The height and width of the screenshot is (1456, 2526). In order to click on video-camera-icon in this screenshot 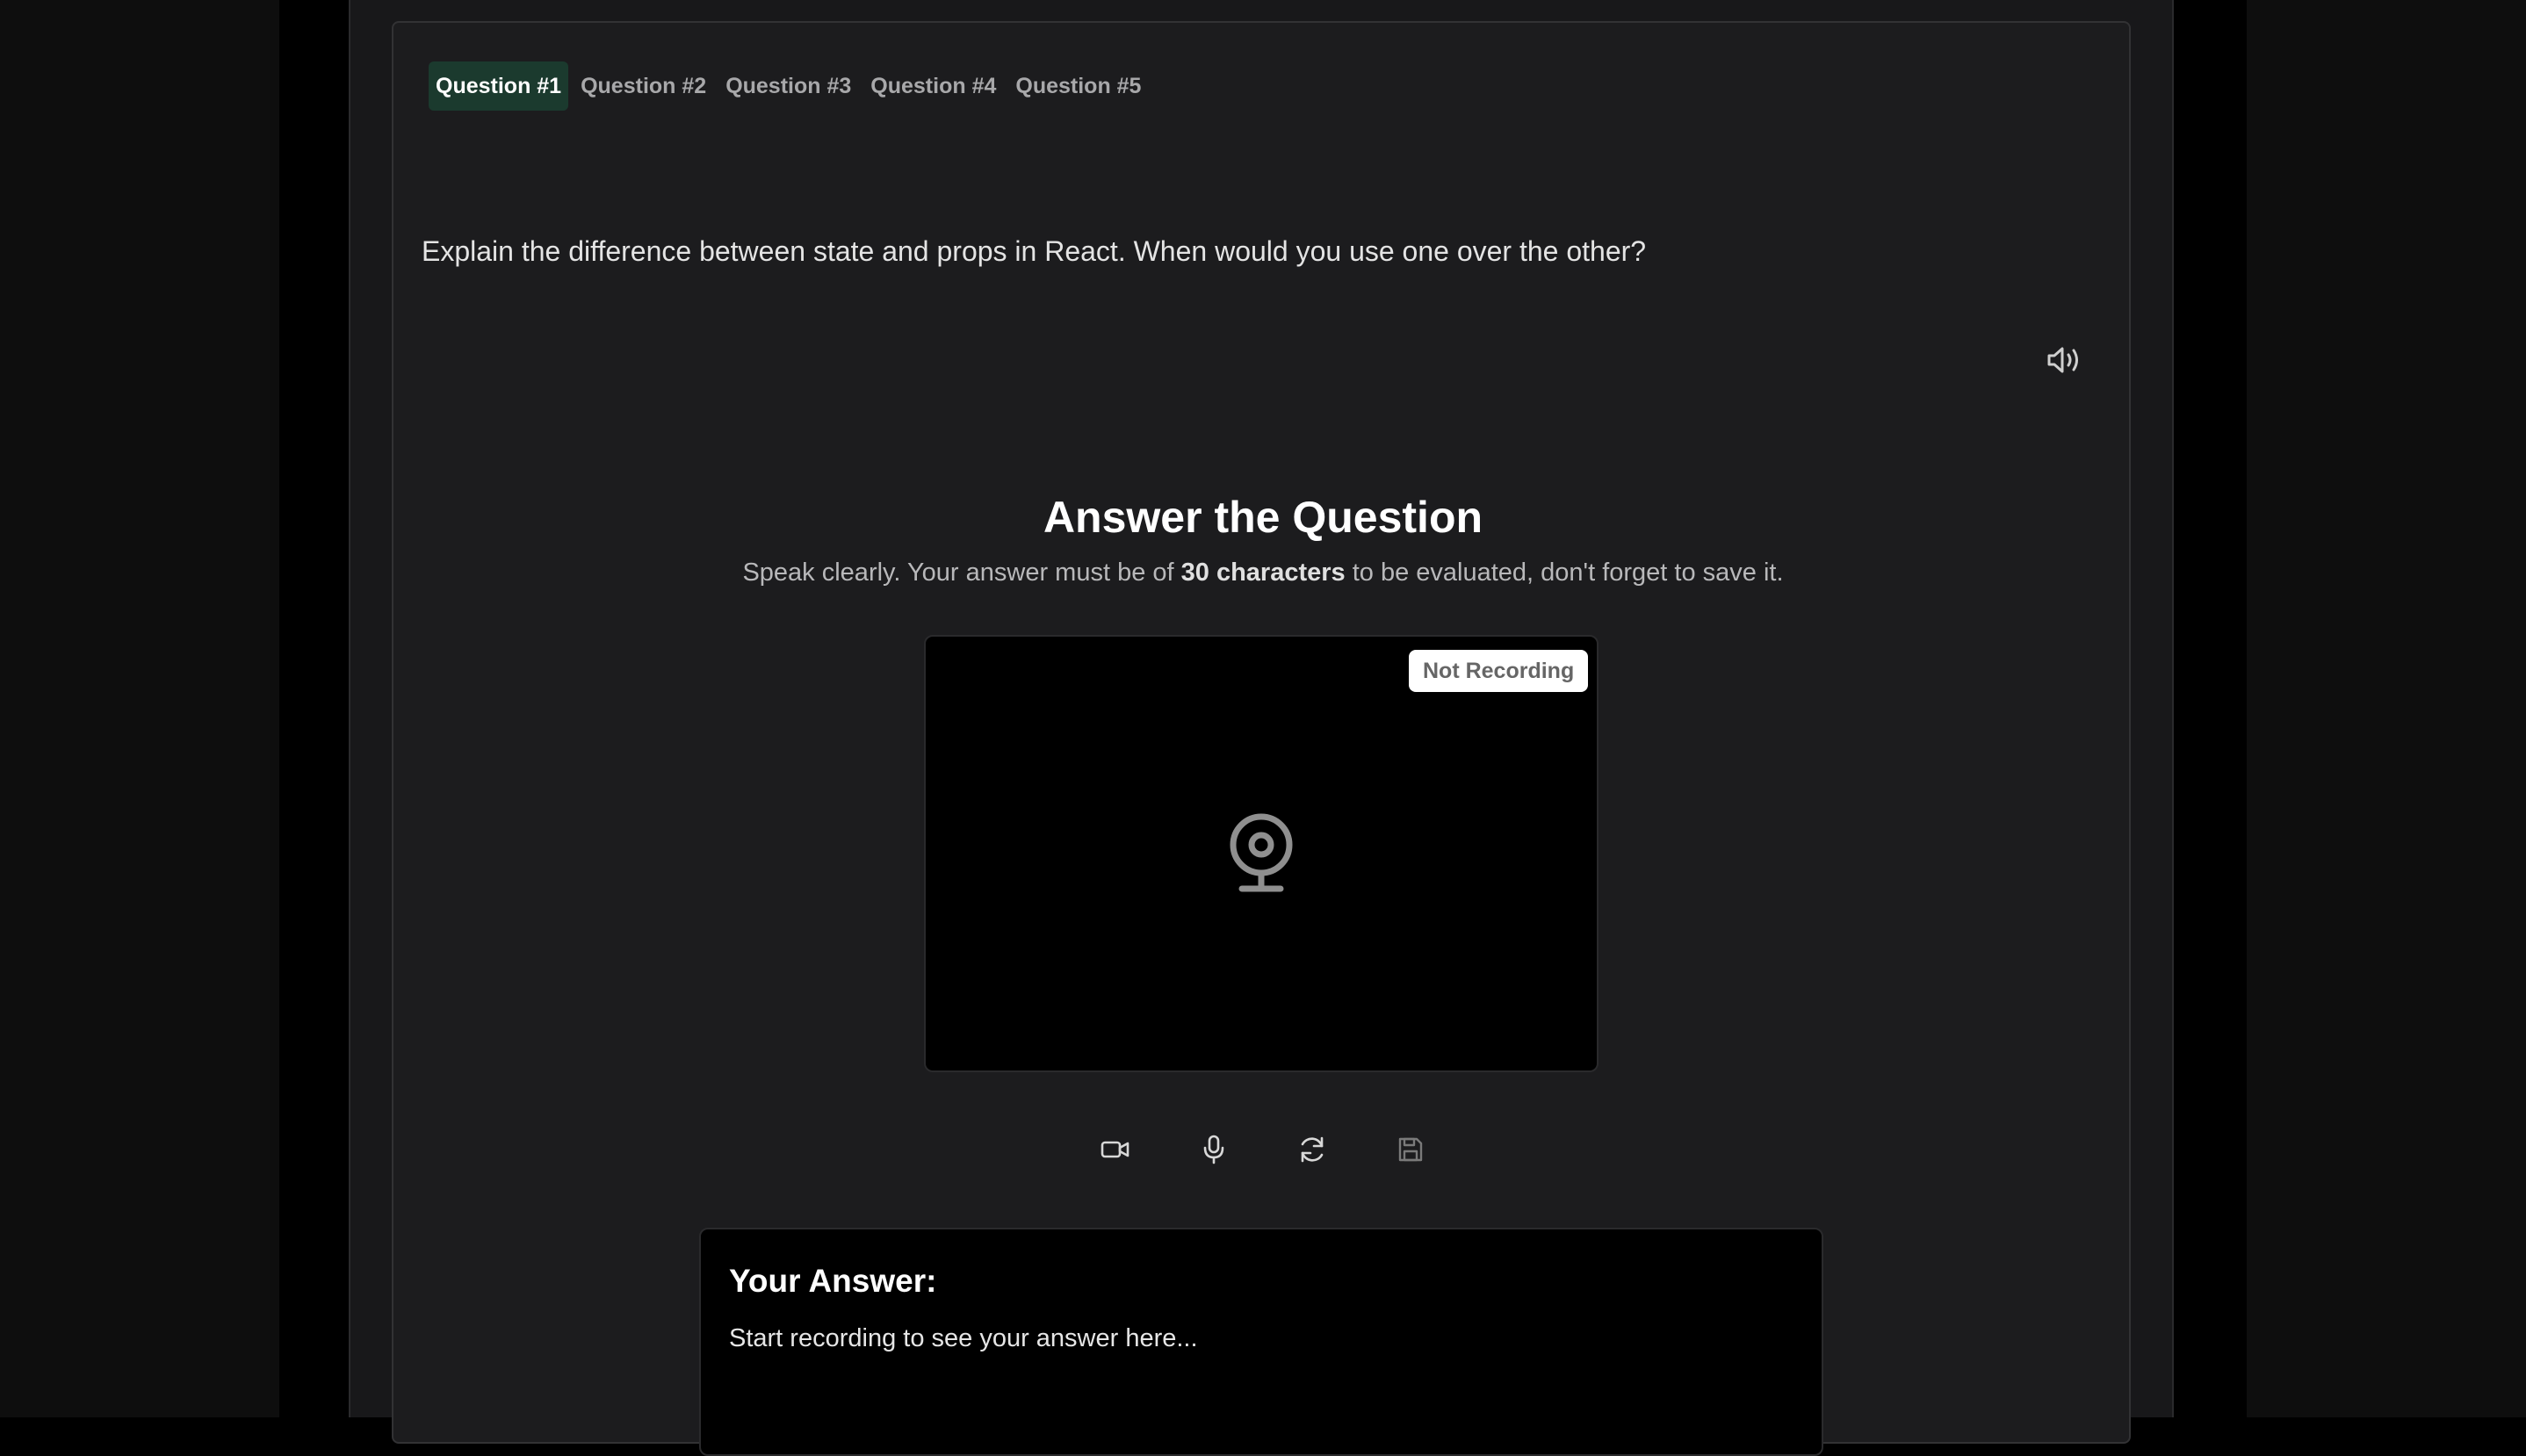, I will do `click(1115, 1149)`.